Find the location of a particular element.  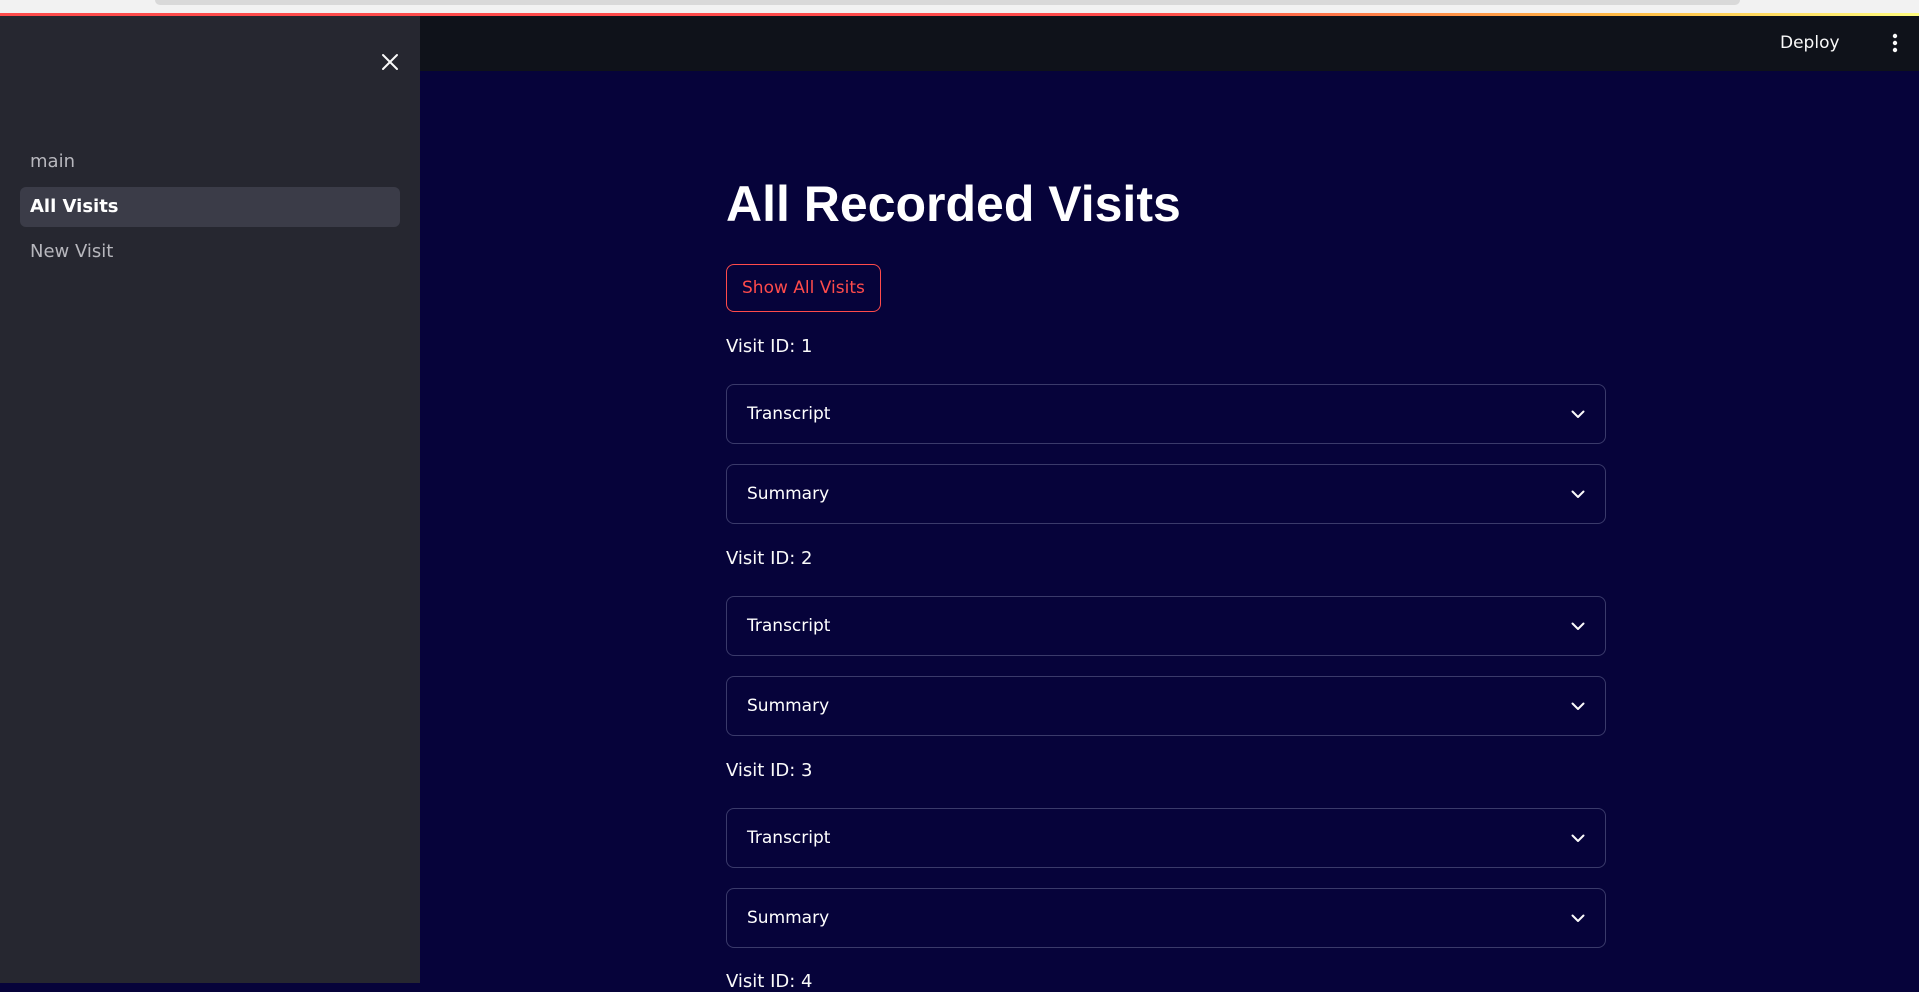

more-vert-icon is located at coordinates (1895, 43).